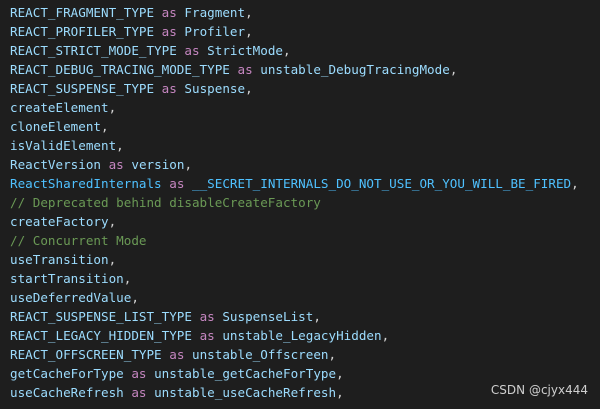 Image resolution: width=600 pixels, height=409 pixels. Describe the element at coordinates (245, 373) in the screenshot. I see `code-token-identifier: unstable_getCacheForType` at that location.